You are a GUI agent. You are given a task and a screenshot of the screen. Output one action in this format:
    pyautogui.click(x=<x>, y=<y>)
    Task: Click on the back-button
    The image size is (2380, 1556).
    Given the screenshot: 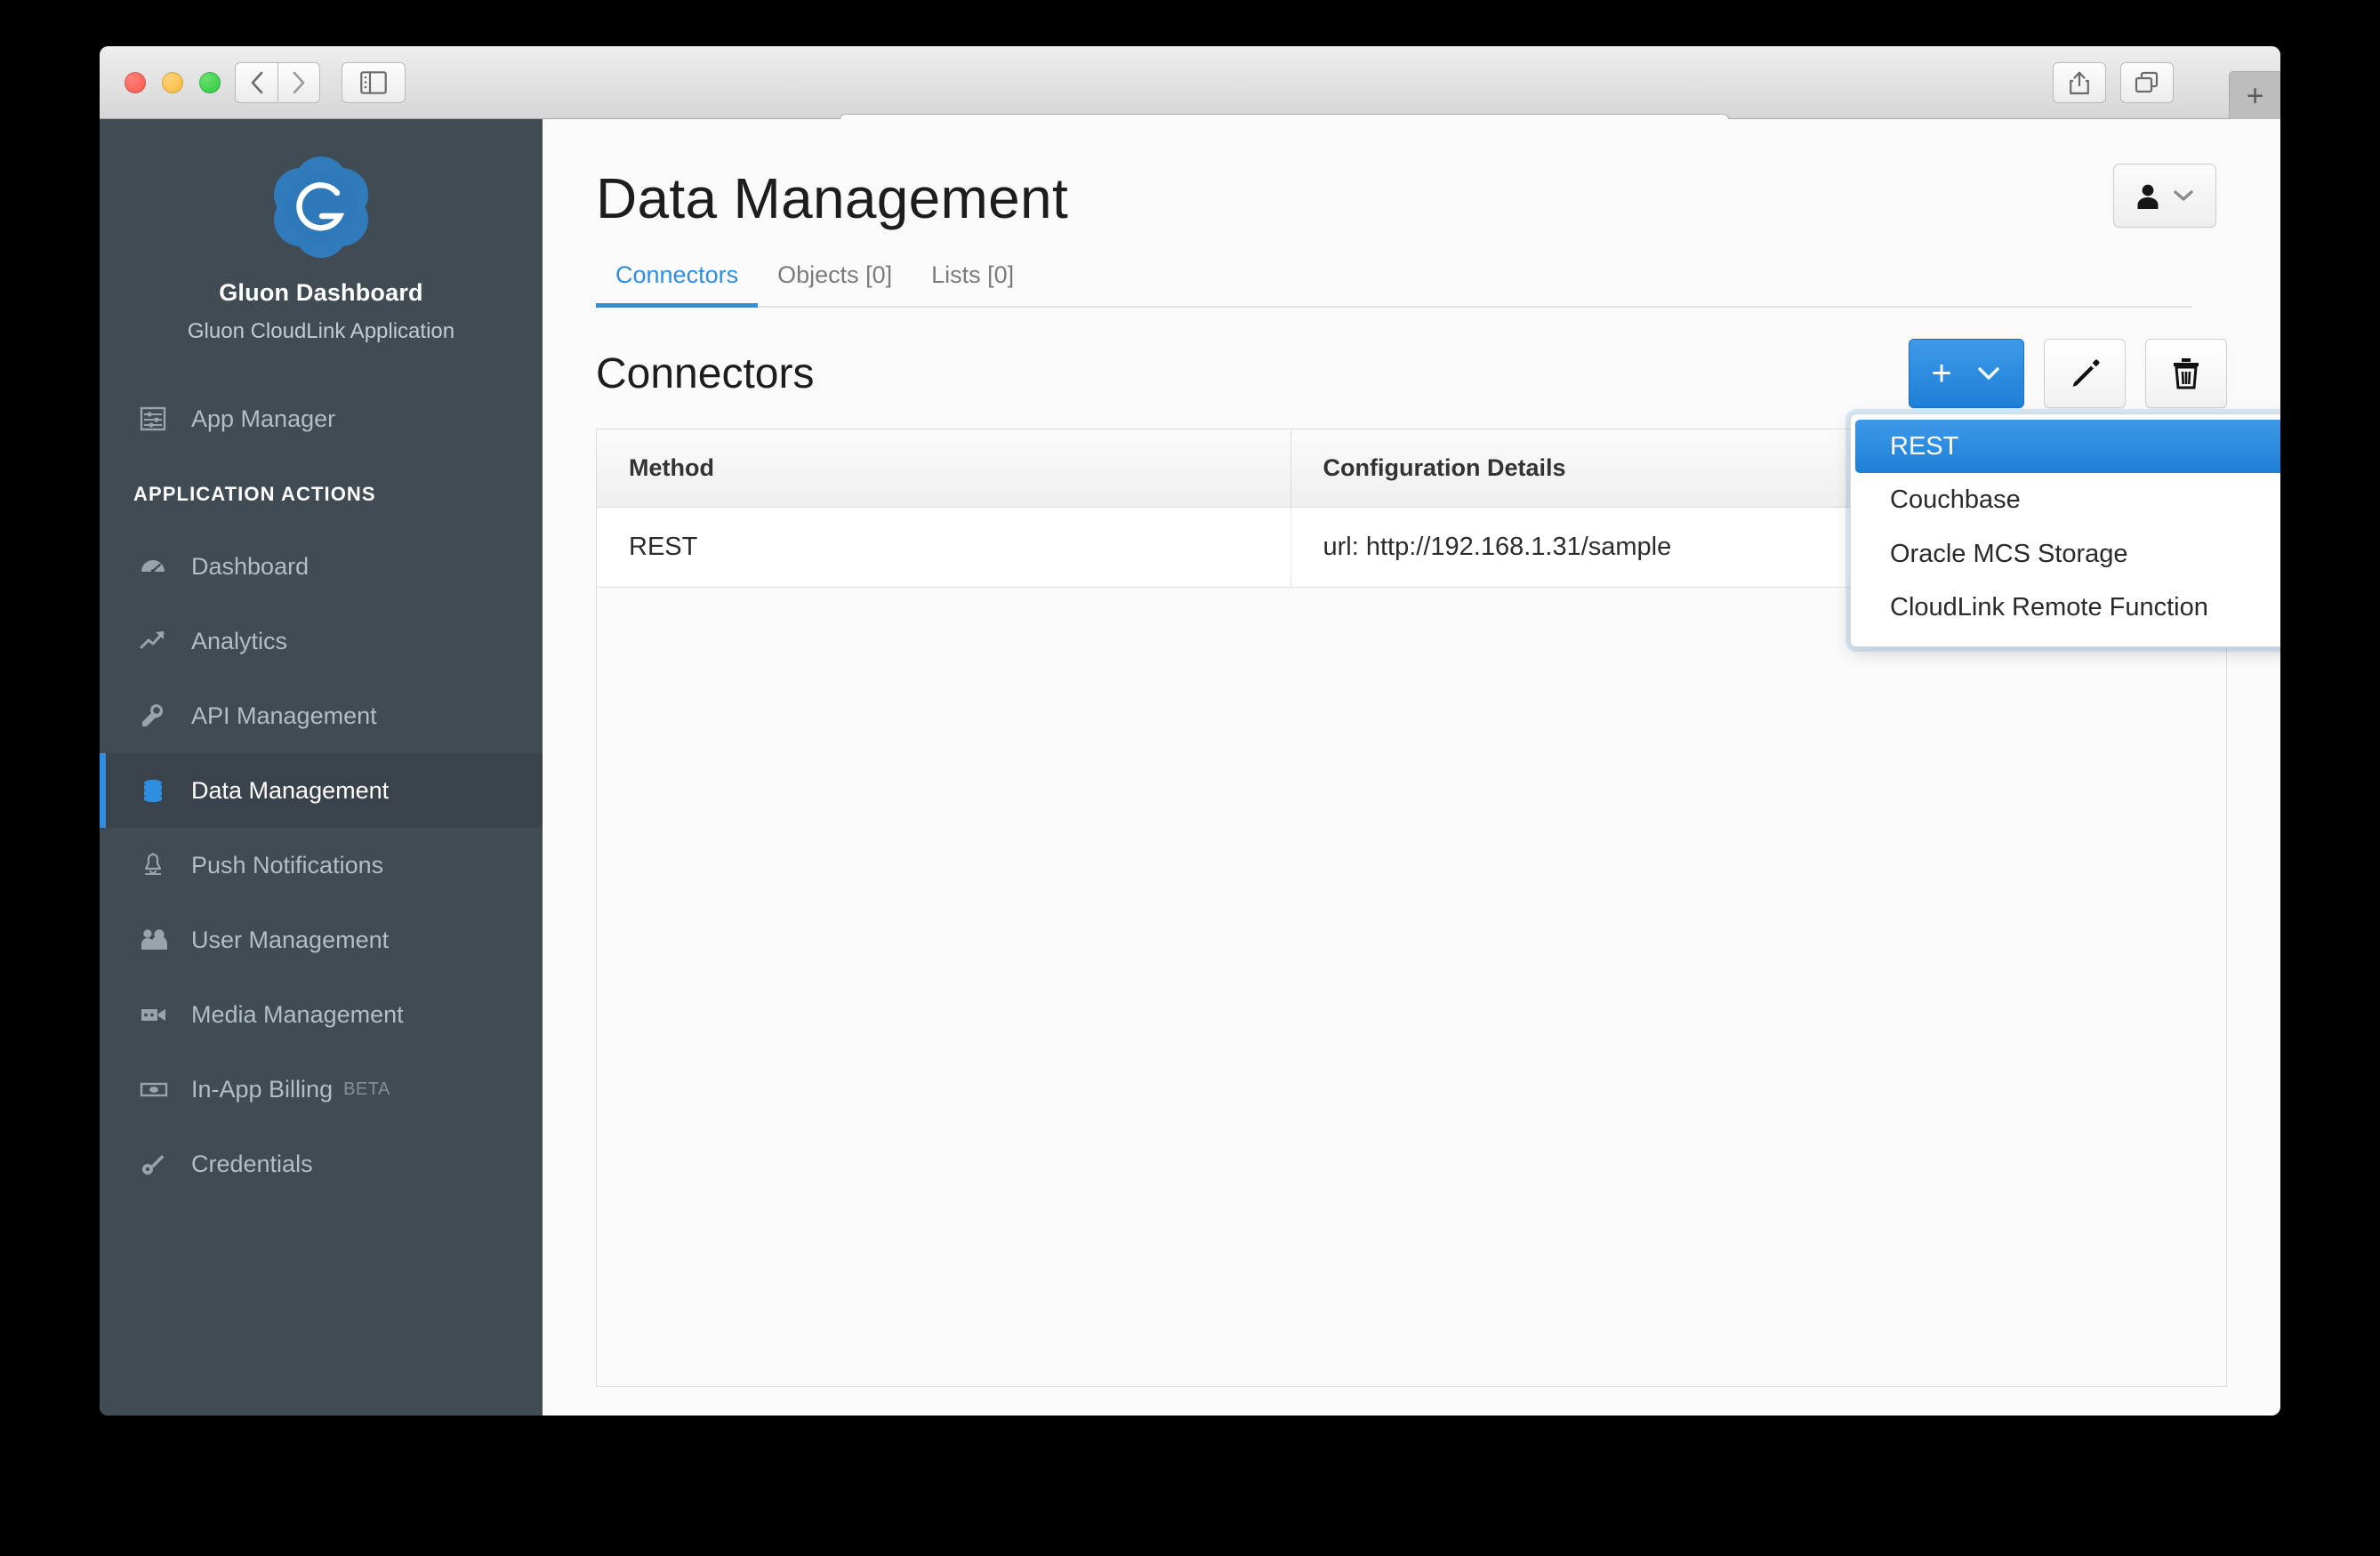 What is the action you would take?
    pyautogui.click(x=256, y=82)
    